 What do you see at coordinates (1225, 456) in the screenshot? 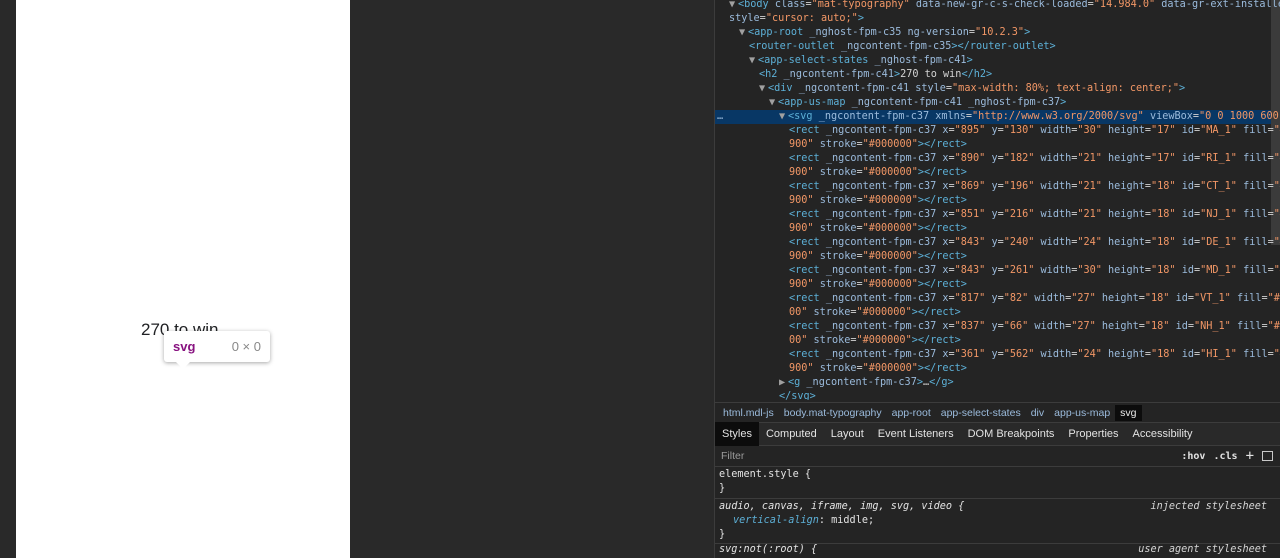
I see `cls-toggle: .cls` at bounding box center [1225, 456].